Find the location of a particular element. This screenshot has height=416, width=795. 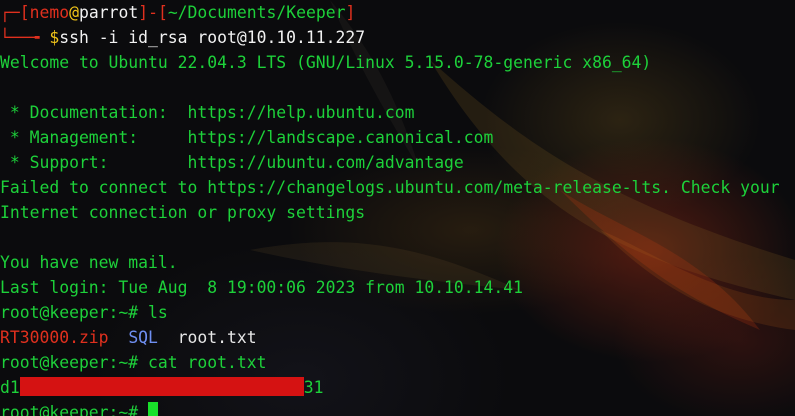

prompt-user: nemo is located at coordinates (49, 12).